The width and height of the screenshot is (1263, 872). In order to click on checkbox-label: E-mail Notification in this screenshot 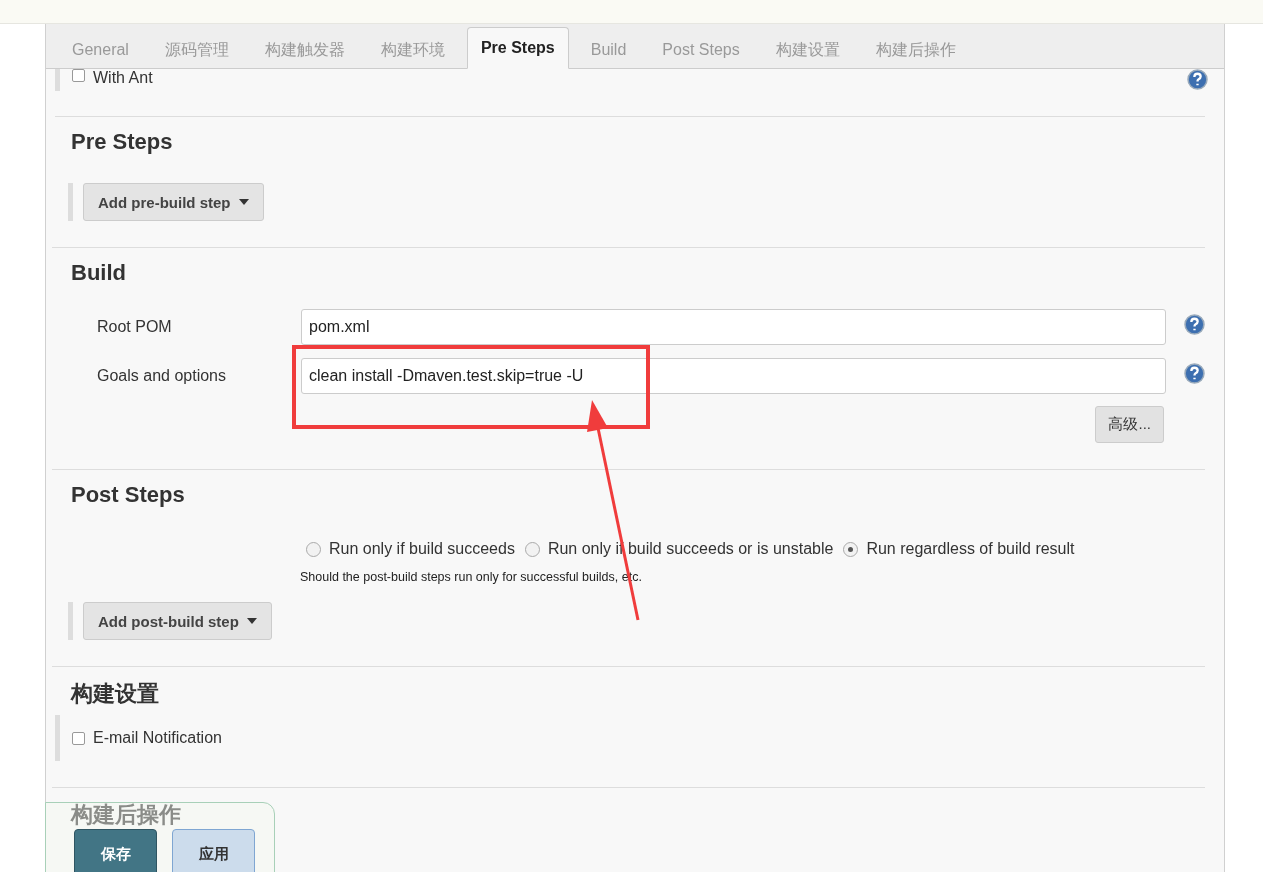, I will do `click(157, 738)`.